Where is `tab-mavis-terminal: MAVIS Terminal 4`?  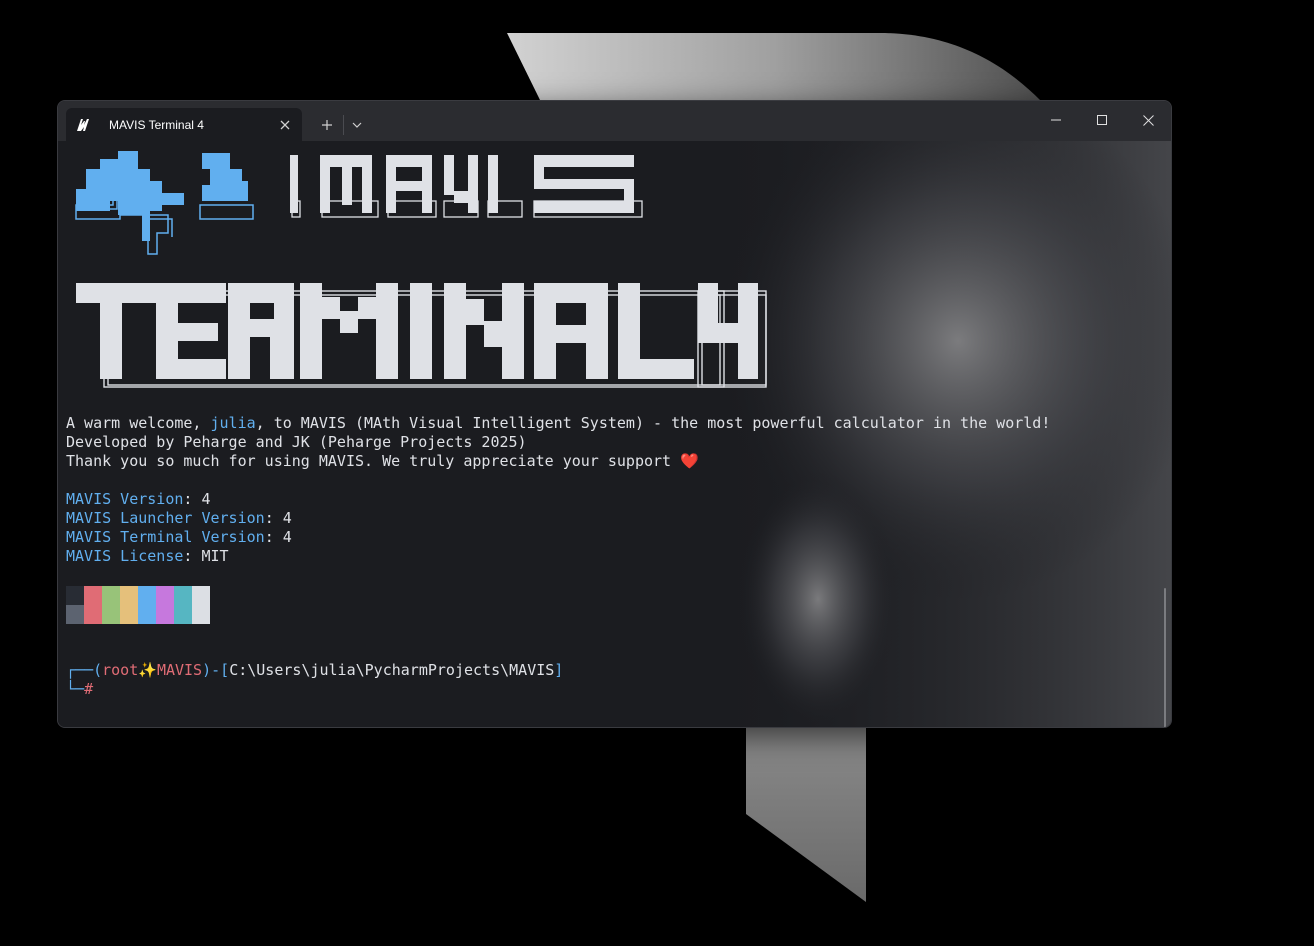
tab-mavis-terminal: MAVIS Terminal 4 is located at coordinates (184, 124).